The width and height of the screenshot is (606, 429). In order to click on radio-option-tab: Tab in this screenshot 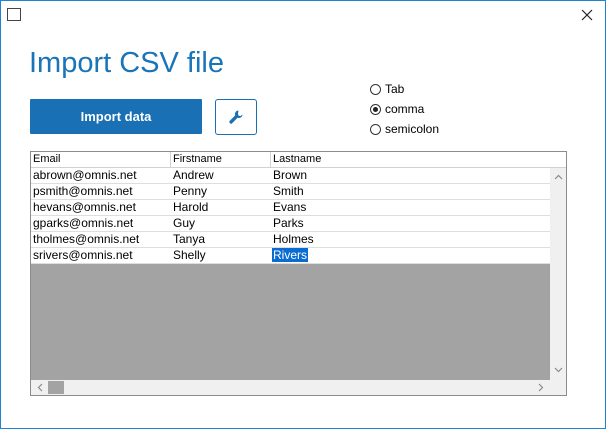, I will do `click(404, 89)`.